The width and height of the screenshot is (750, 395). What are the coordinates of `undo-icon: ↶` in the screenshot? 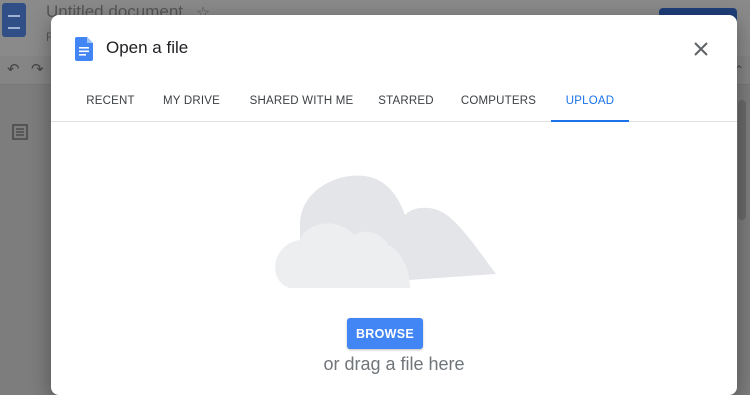 It's located at (13, 69).